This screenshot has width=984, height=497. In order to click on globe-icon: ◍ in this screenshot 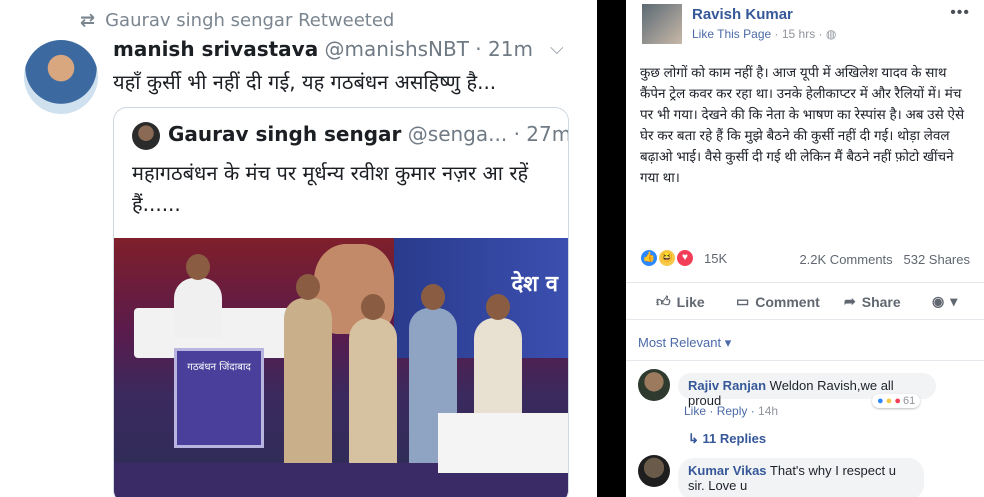, I will do `click(831, 34)`.